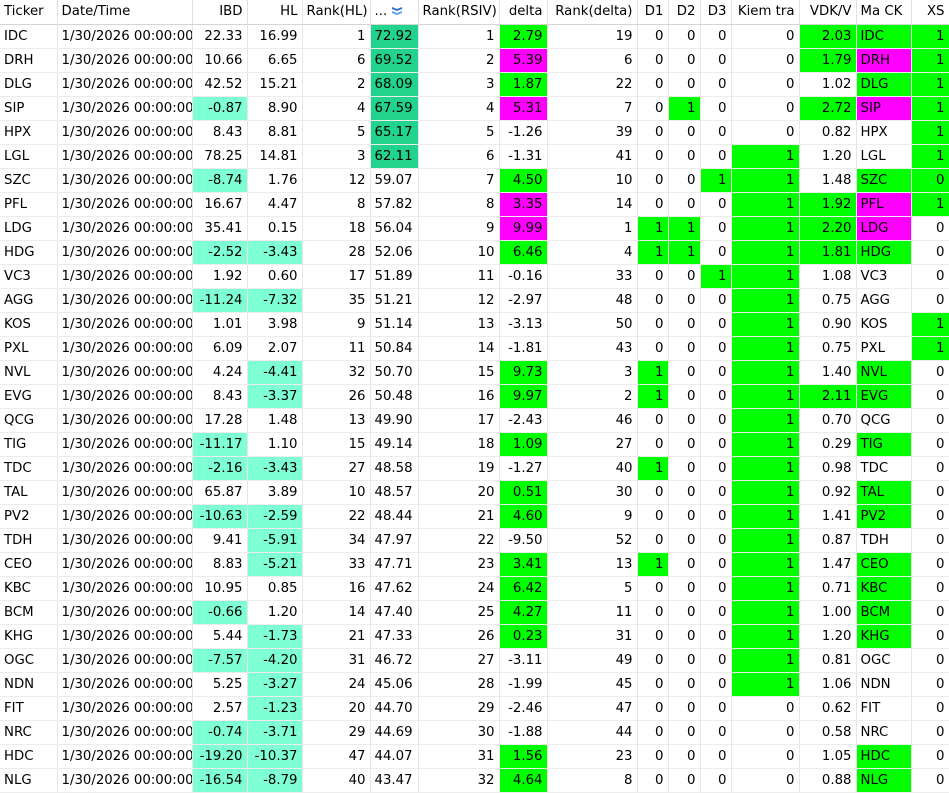  What do you see at coordinates (459, 60) in the screenshot?
I see `cell-rank-rsiv: 2` at bounding box center [459, 60].